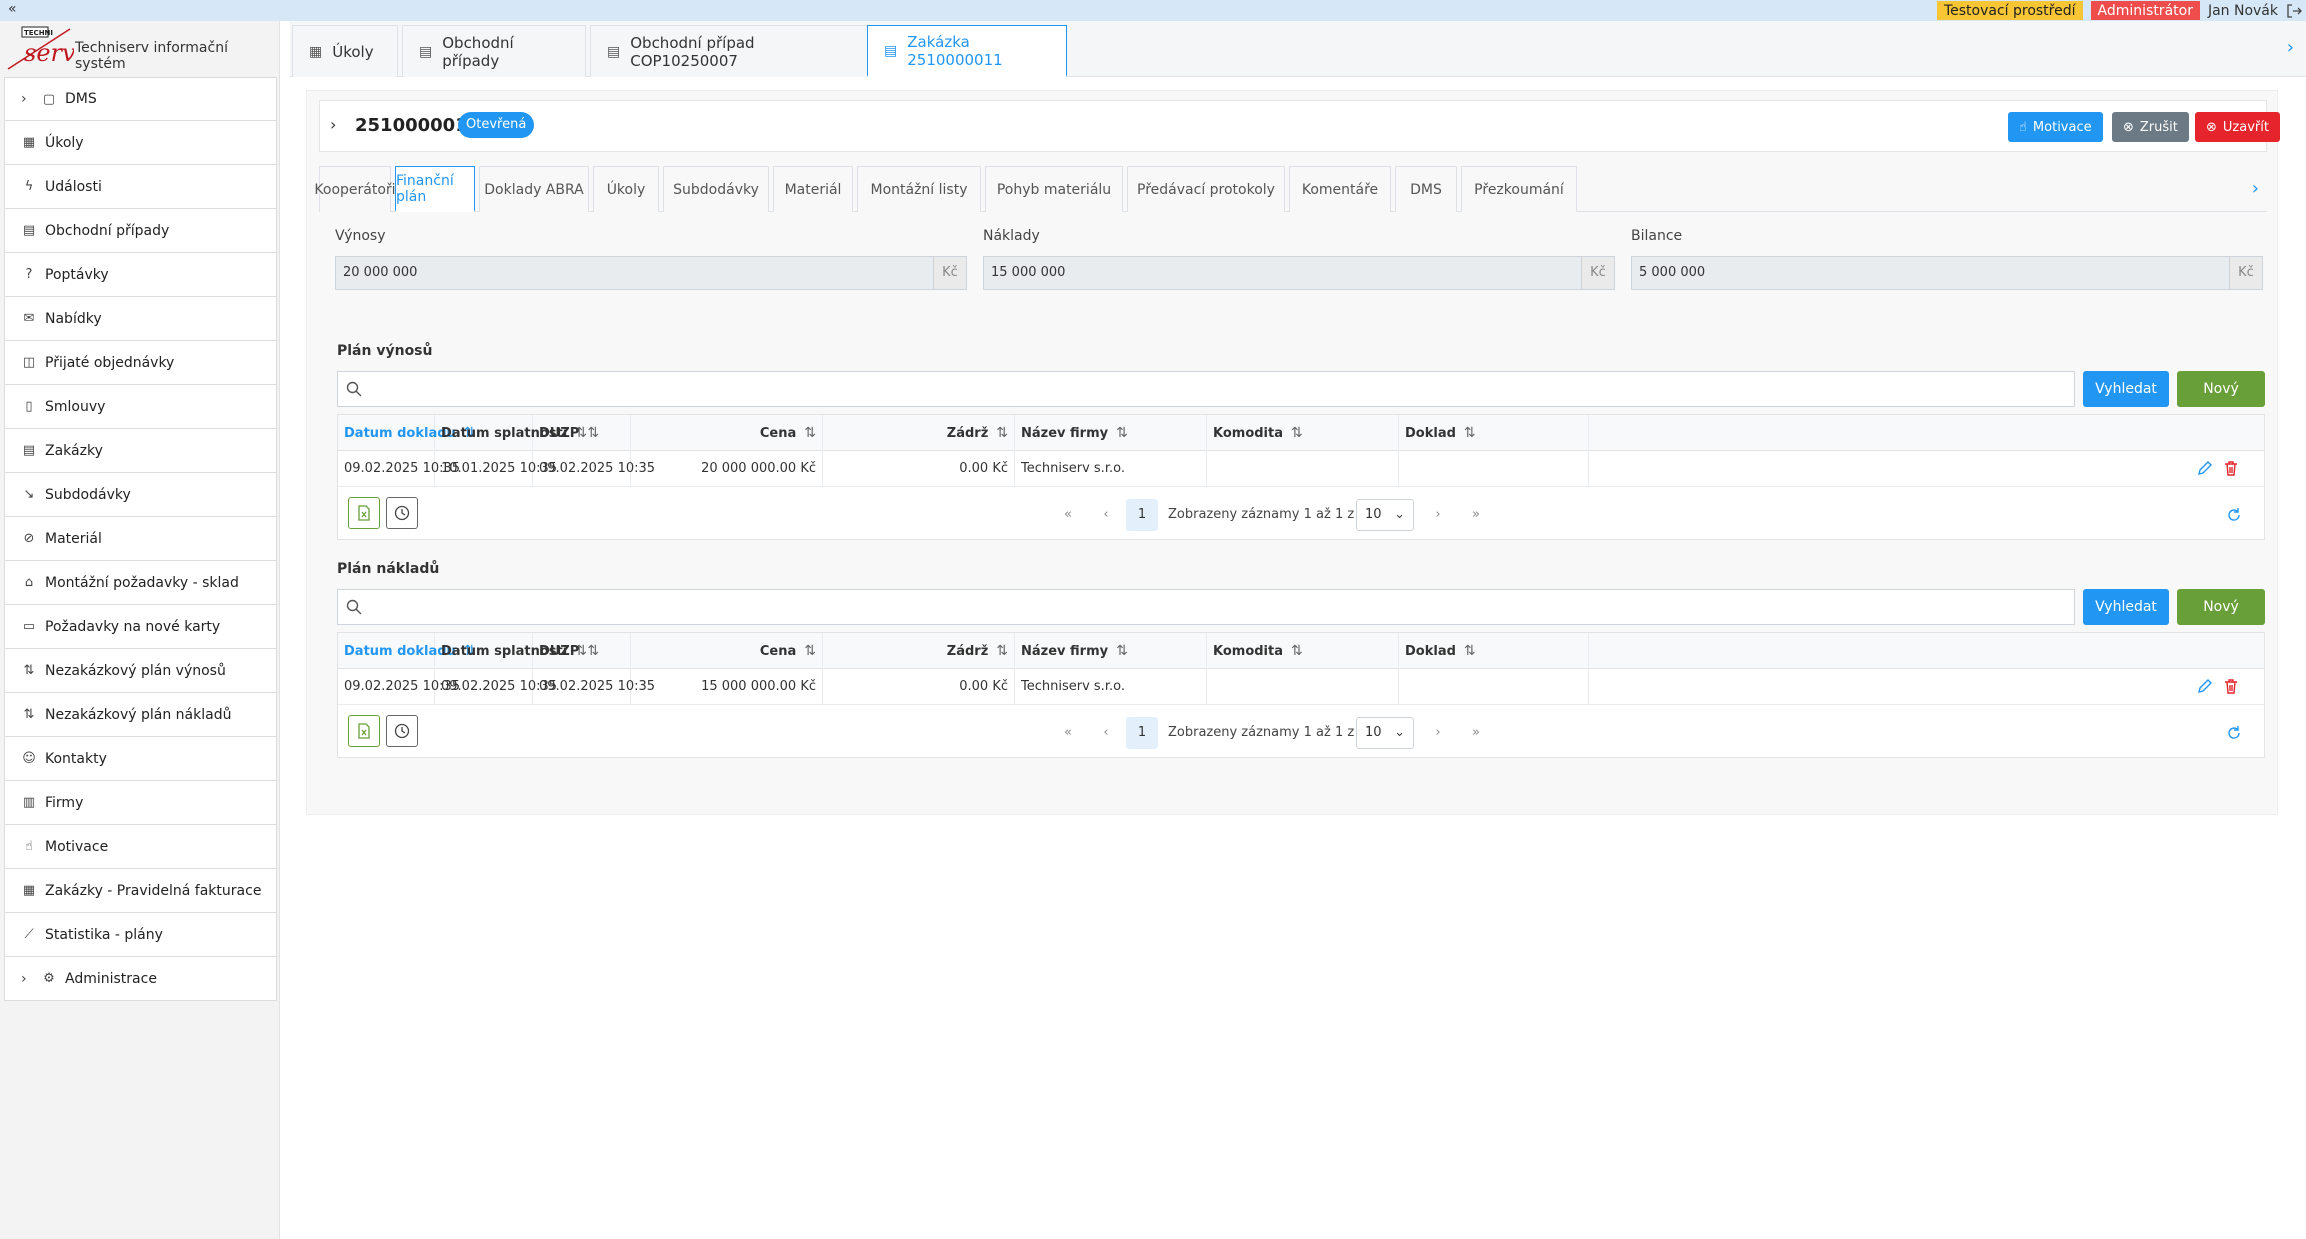  Describe the element at coordinates (731, 51) in the screenshot. I see `tab-obchodni-pripad-cop10250007: ▤ Obchodní případ COP10250007` at that location.